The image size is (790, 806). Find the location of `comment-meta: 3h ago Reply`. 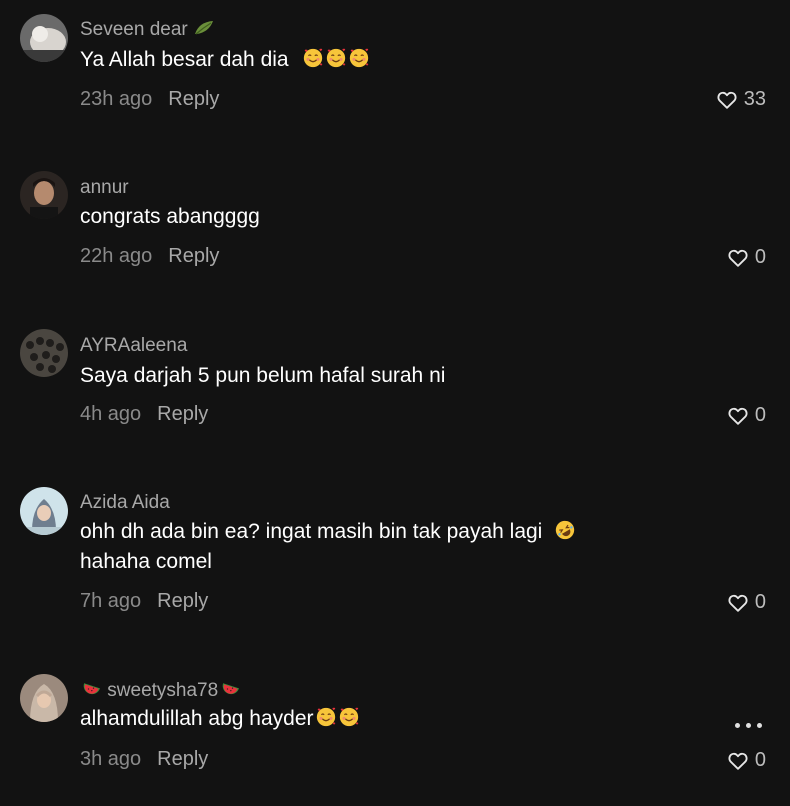

comment-meta: 3h ago Reply is located at coordinates (144, 759).